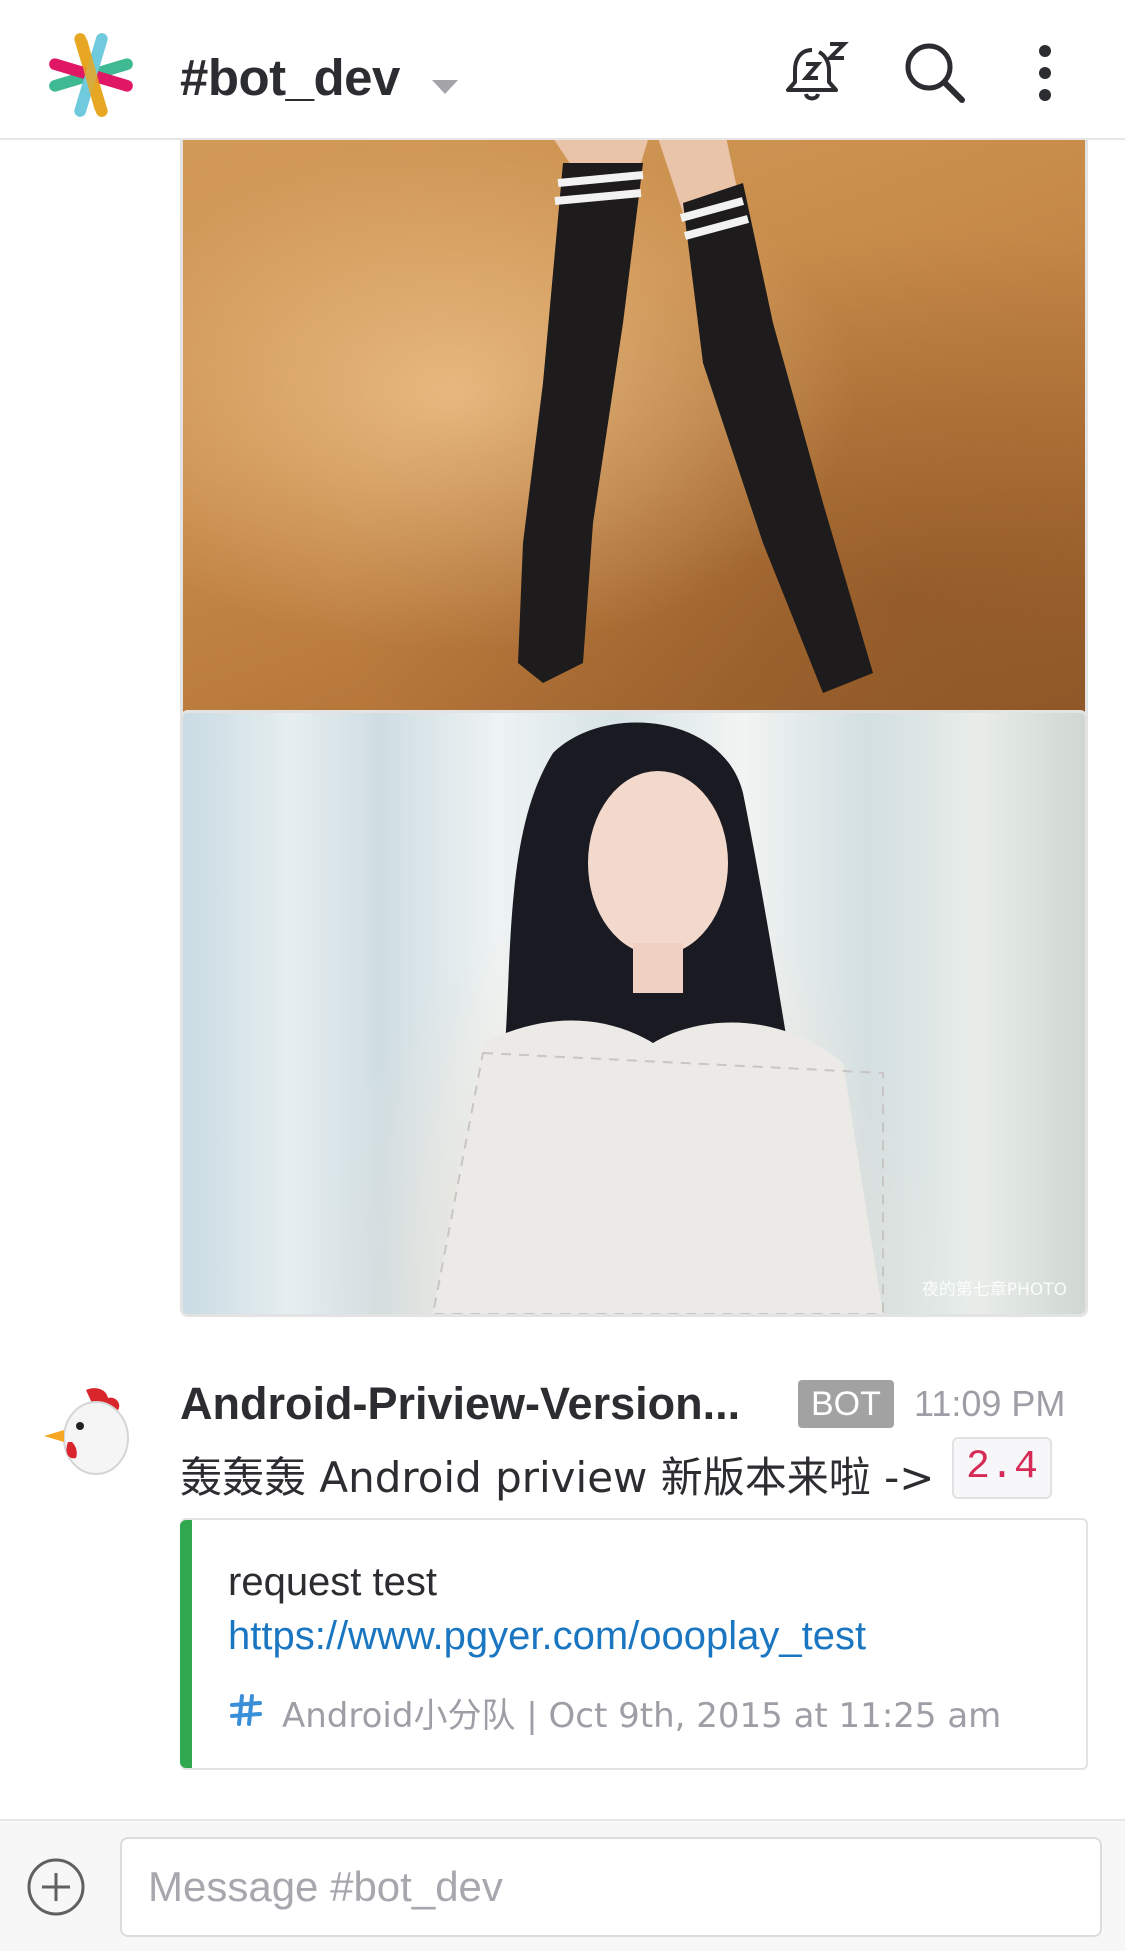 This screenshot has width=1125, height=1951. Describe the element at coordinates (290, 77) in the screenshot. I see `channel-title: #bot_dev` at that location.